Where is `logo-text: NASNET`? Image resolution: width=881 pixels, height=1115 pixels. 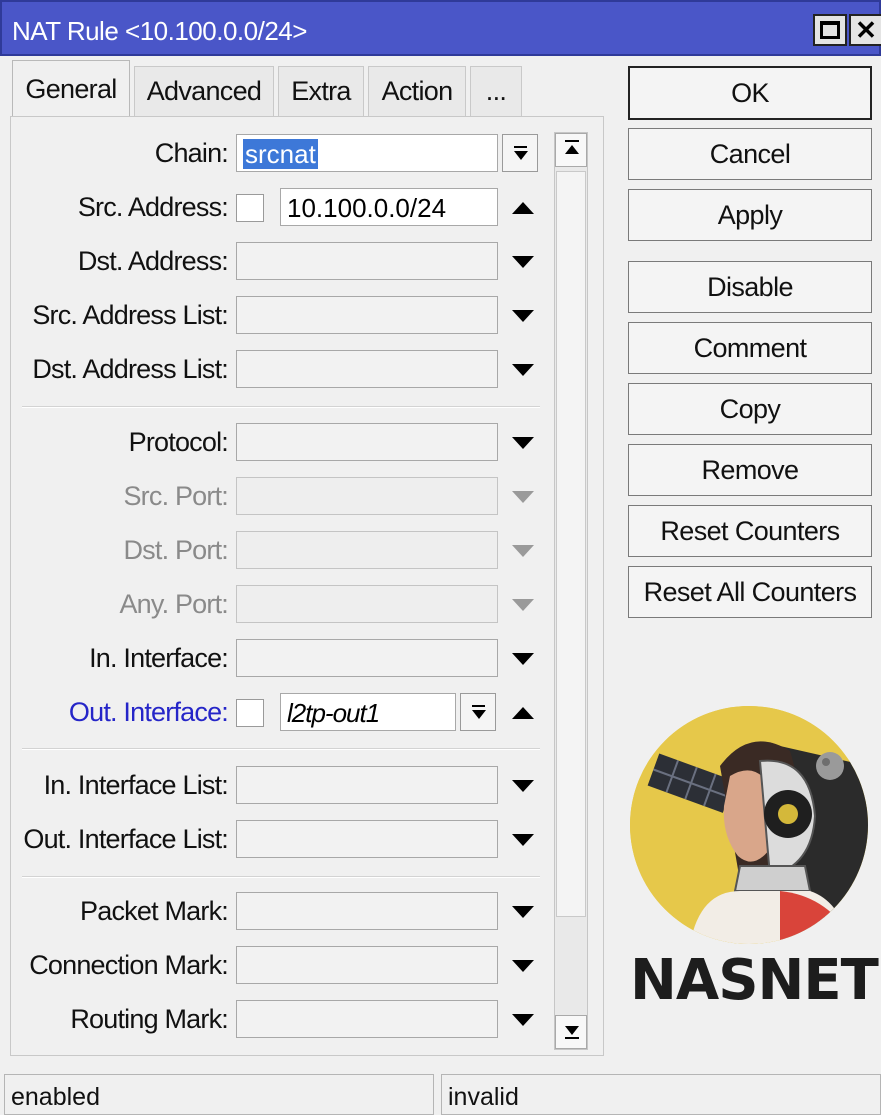 logo-text: NASNET is located at coordinates (754, 980).